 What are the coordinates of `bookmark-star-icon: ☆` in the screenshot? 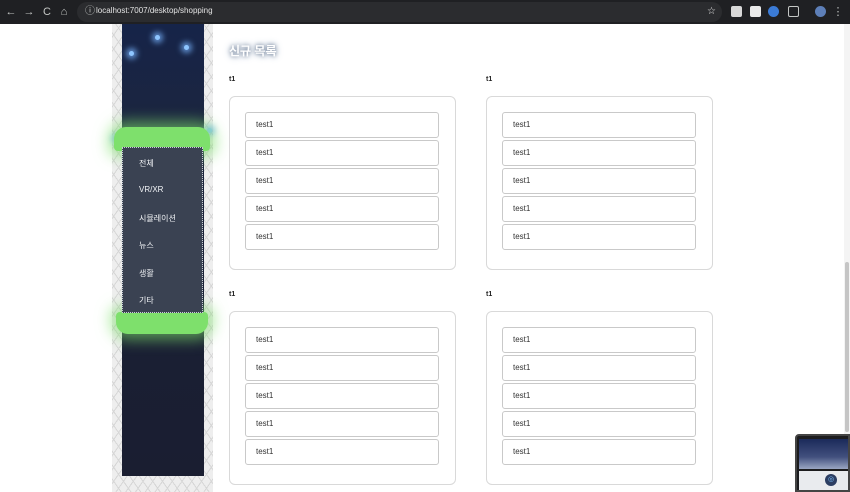 It's located at (711, 12).